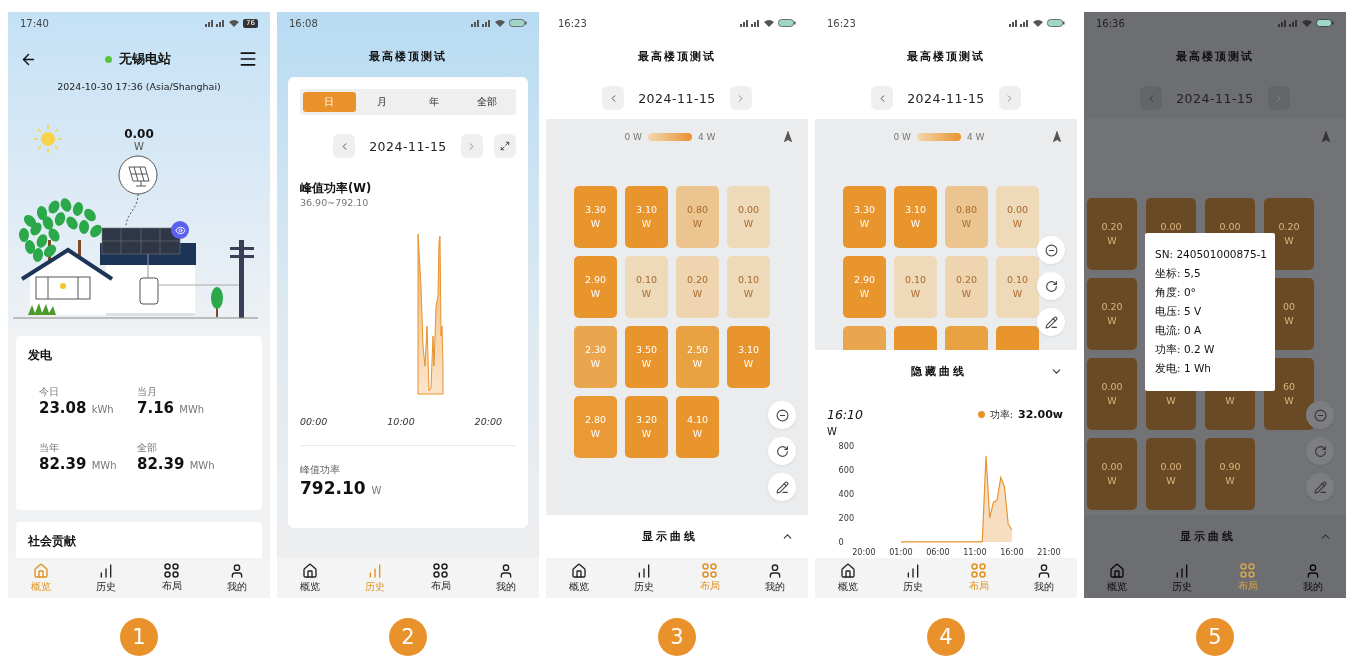  Describe the element at coordinates (646, 350) in the screenshot. I see `tile-value: 3.50` at that location.